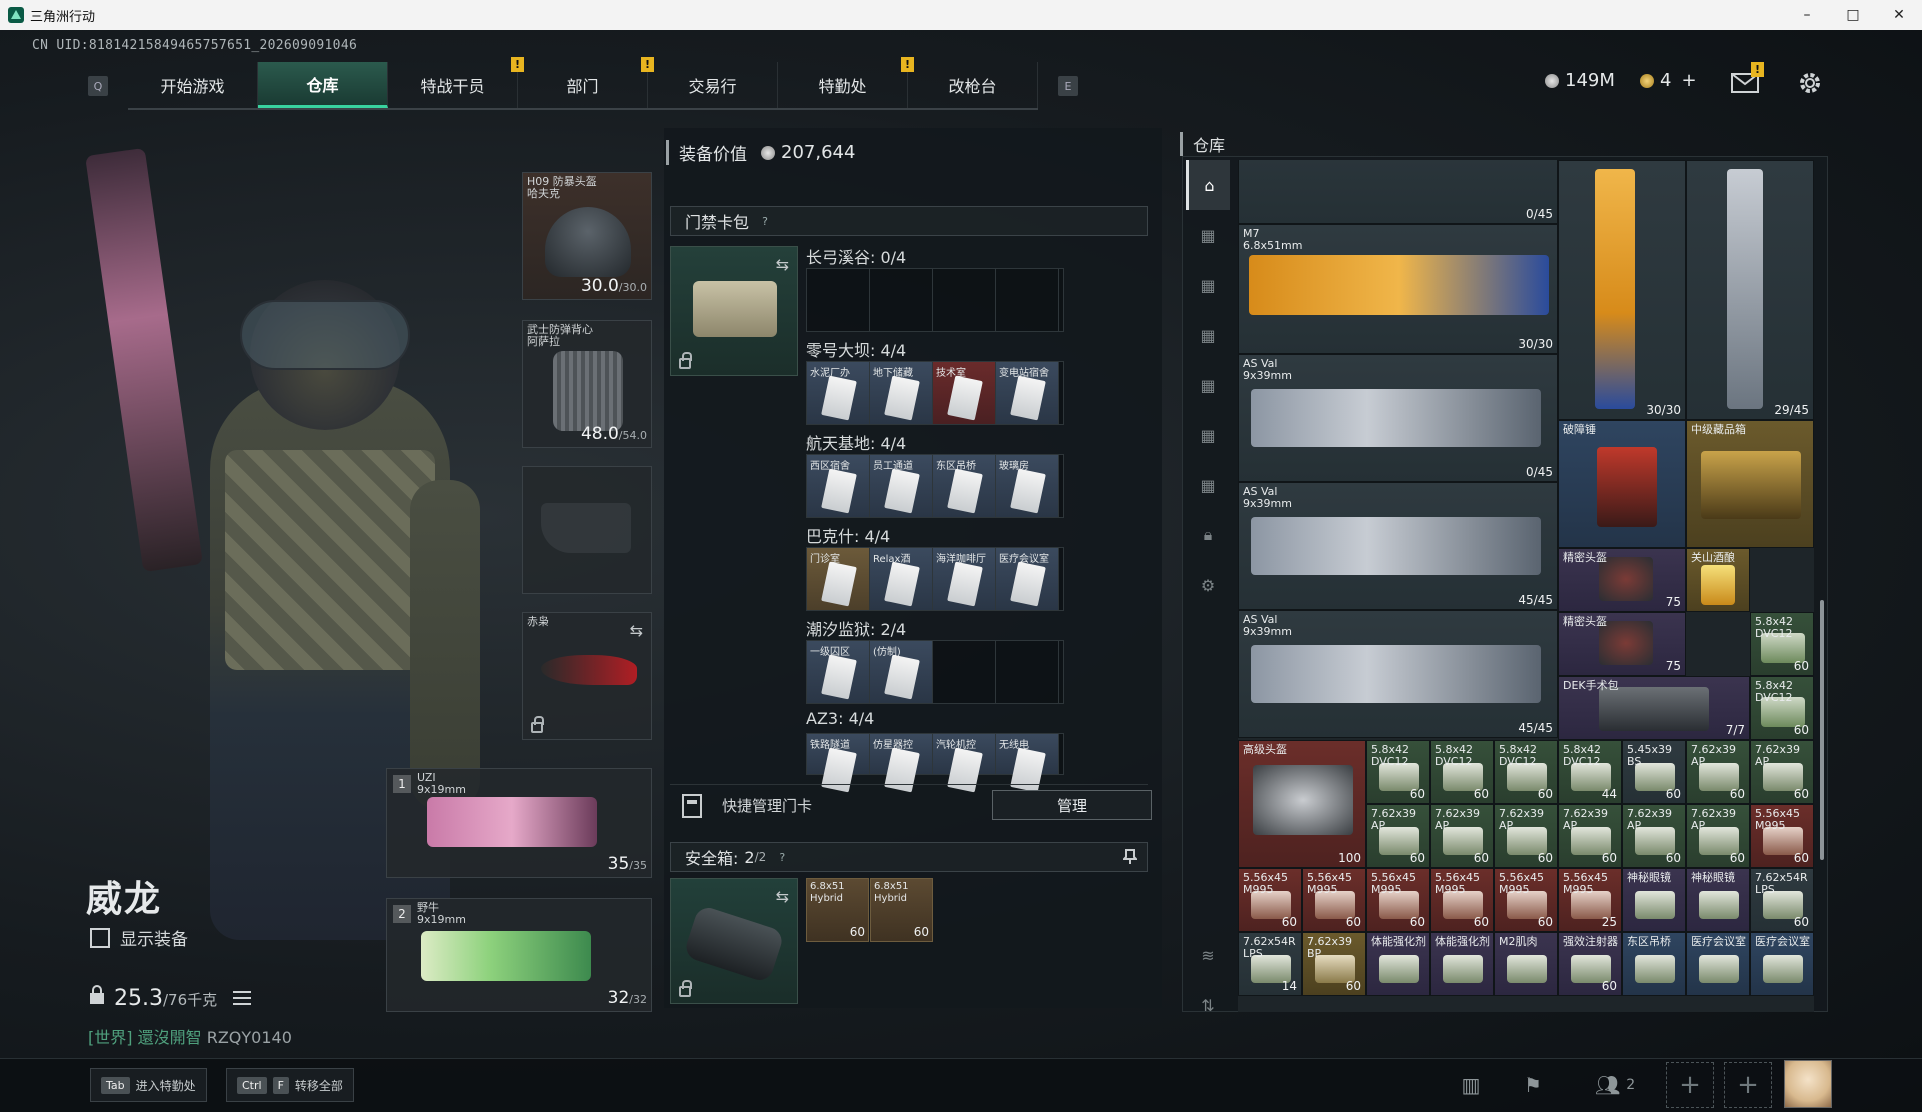  What do you see at coordinates (587, 530) in the screenshot?
I see `pistol-slot` at bounding box center [587, 530].